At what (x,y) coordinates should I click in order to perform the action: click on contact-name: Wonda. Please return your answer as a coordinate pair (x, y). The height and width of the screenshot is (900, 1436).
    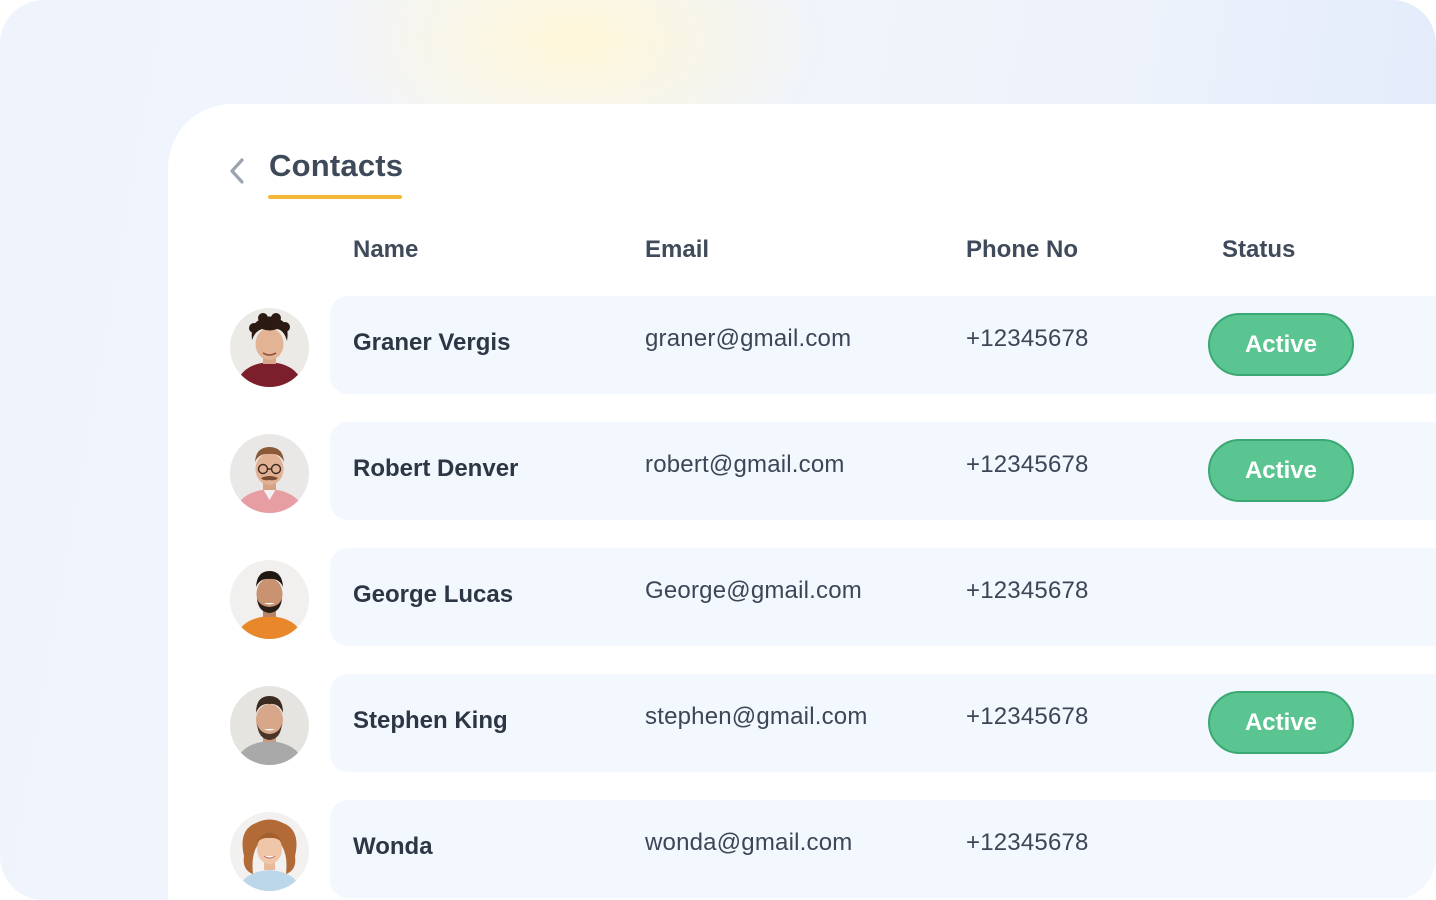
    Looking at the image, I should click on (393, 846).